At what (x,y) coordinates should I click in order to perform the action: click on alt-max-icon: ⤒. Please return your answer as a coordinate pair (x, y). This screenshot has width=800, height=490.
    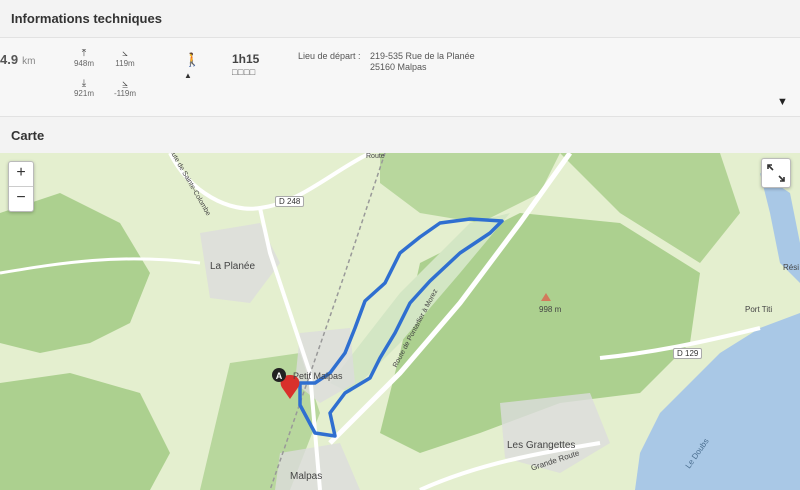
    Looking at the image, I should click on (84, 53).